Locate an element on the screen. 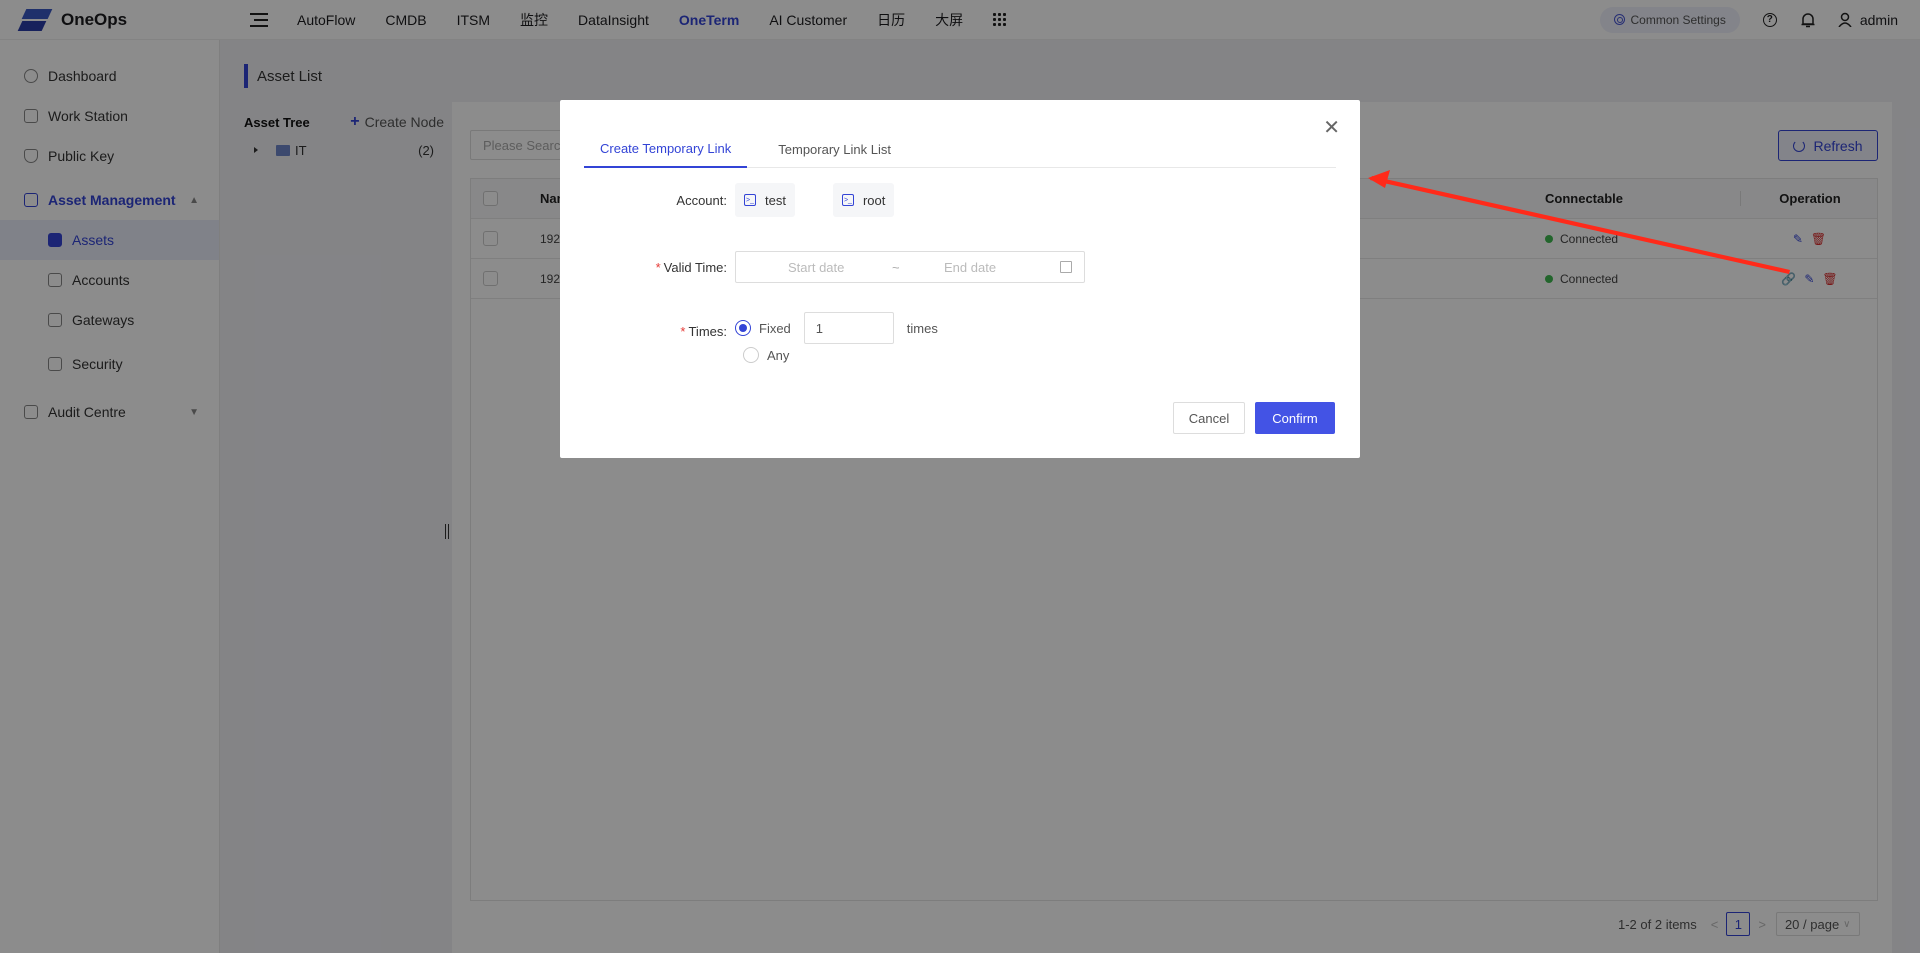 The image size is (1920, 953). account-label: Account: is located at coordinates (701, 200).